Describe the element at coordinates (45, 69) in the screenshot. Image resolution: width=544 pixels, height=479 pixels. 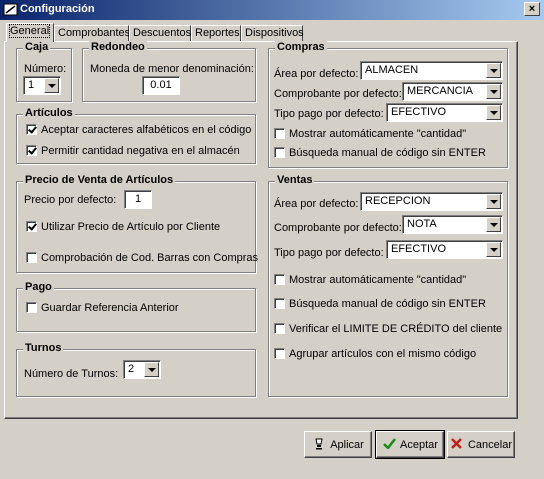
I see `caja-numero-label: Número:` at that location.